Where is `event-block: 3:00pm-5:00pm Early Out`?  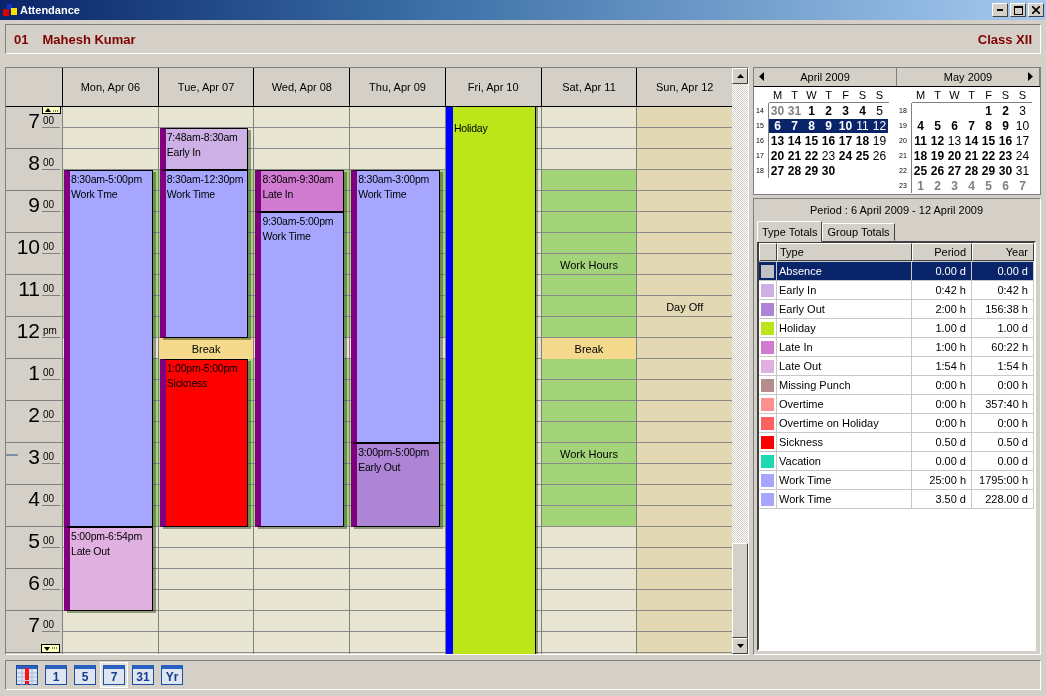 event-block: 3:00pm-5:00pm Early Out is located at coordinates (395, 485).